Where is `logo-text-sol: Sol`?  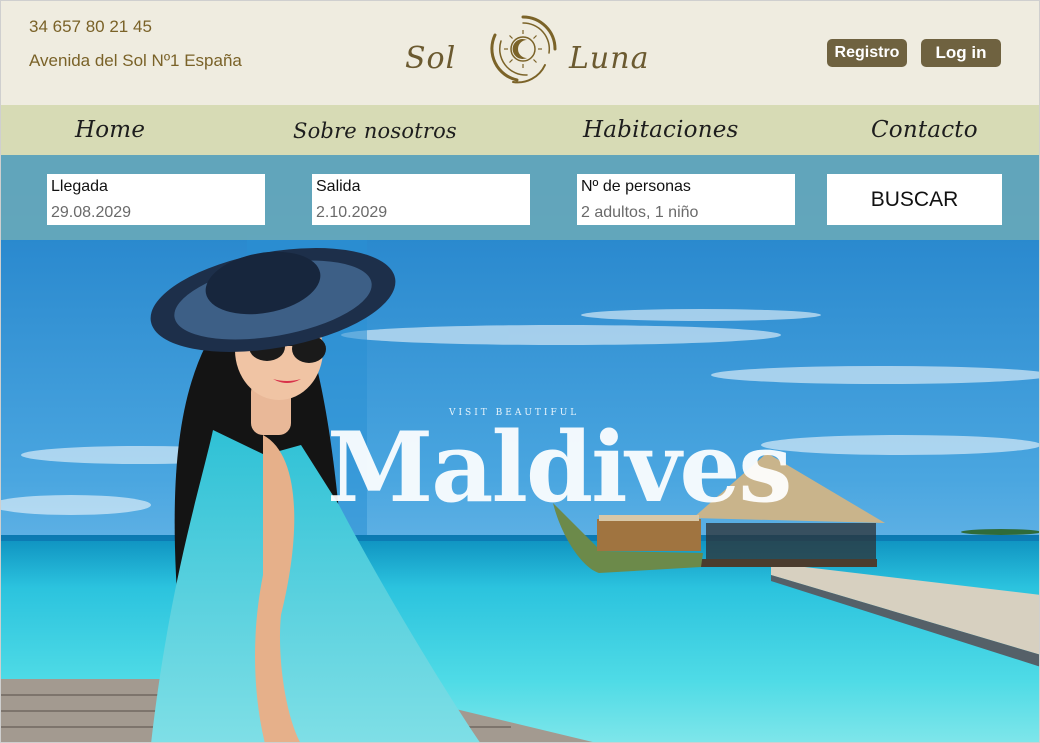
logo-text-sol: Sol is located at coordinates (431, 58).